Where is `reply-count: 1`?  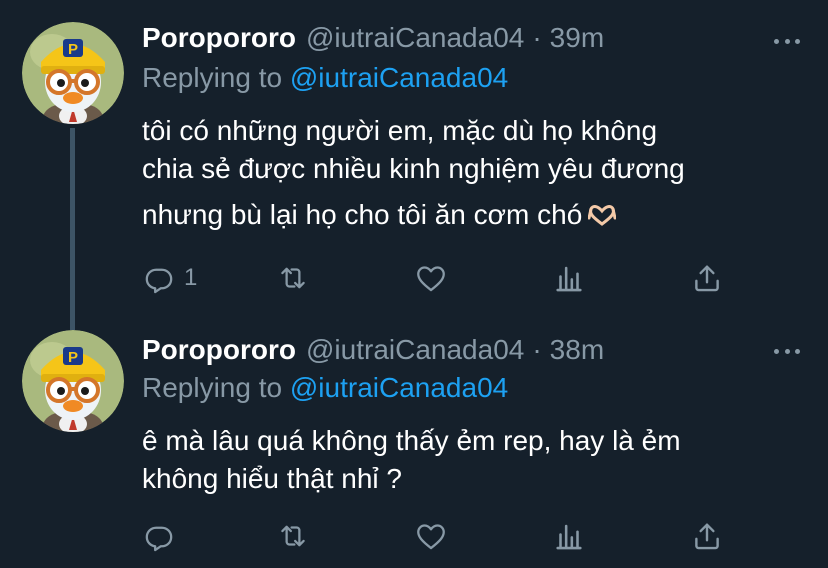 reply-count: 1 is located at coordinates (191, 277).